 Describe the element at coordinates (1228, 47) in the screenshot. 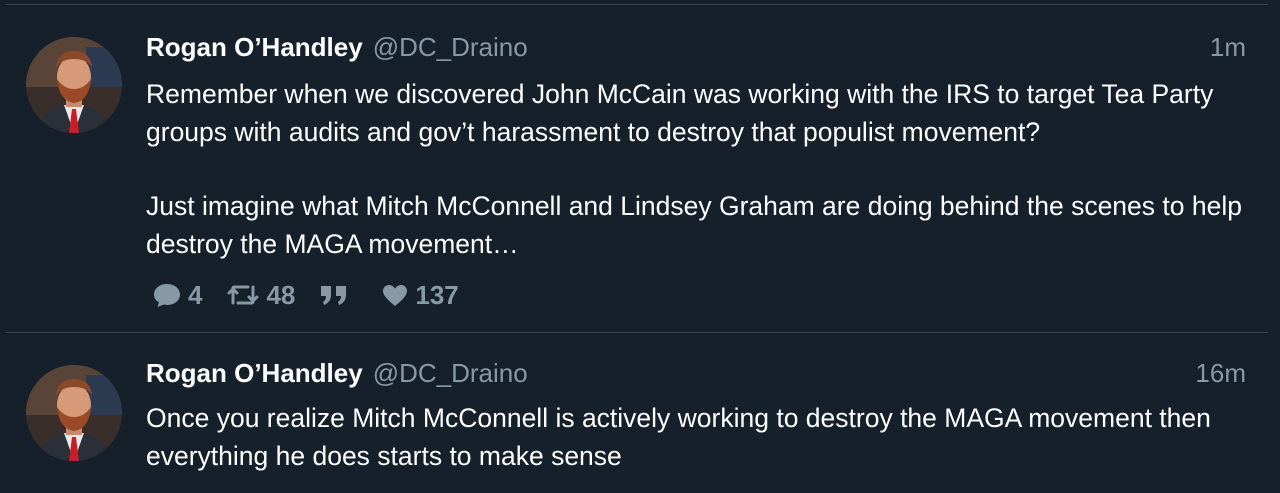

I see `tweet-timestamp: 1m` at that location.